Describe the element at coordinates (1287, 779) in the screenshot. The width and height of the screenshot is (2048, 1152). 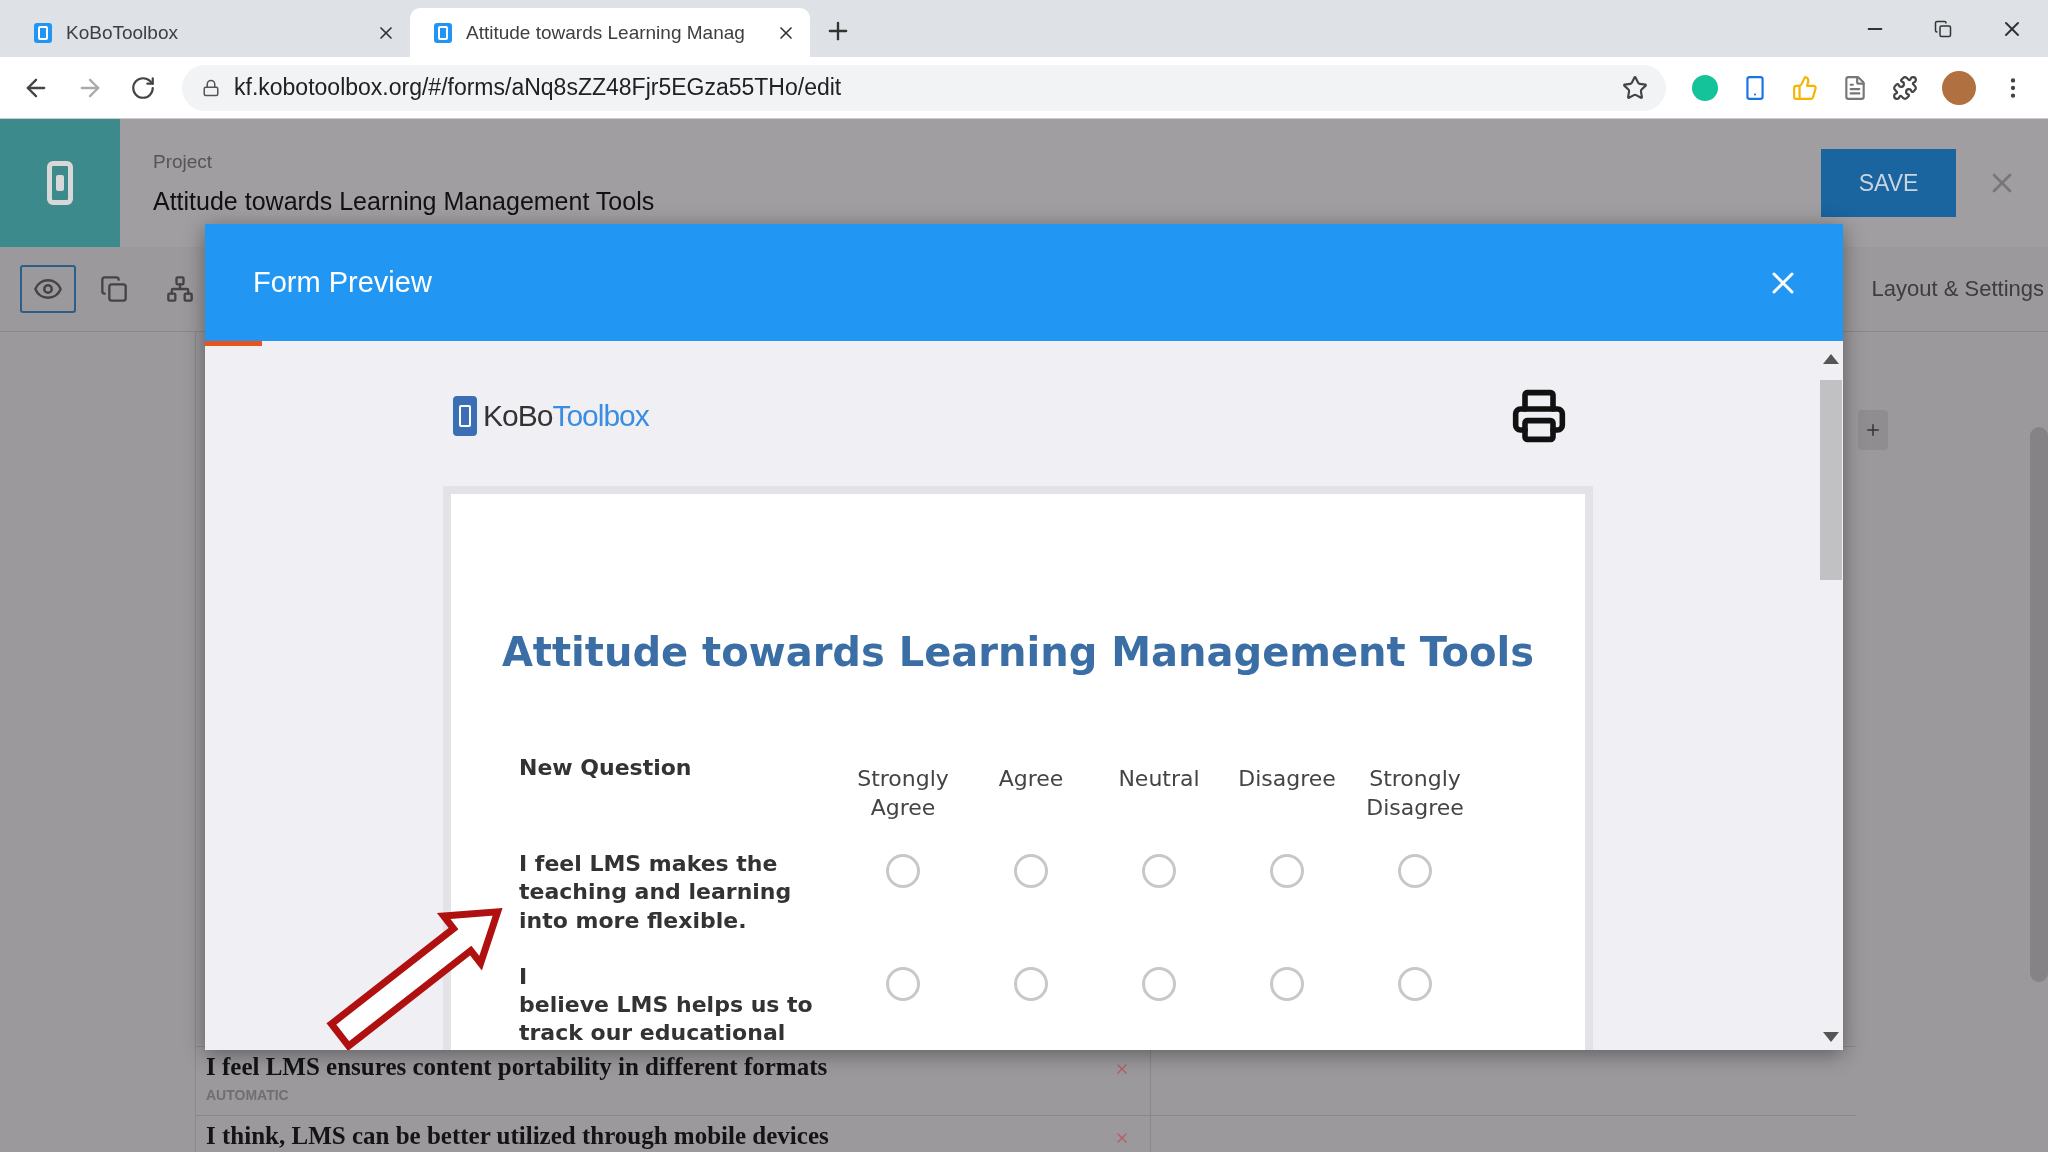
I see `option-label: Disagree` at that location.